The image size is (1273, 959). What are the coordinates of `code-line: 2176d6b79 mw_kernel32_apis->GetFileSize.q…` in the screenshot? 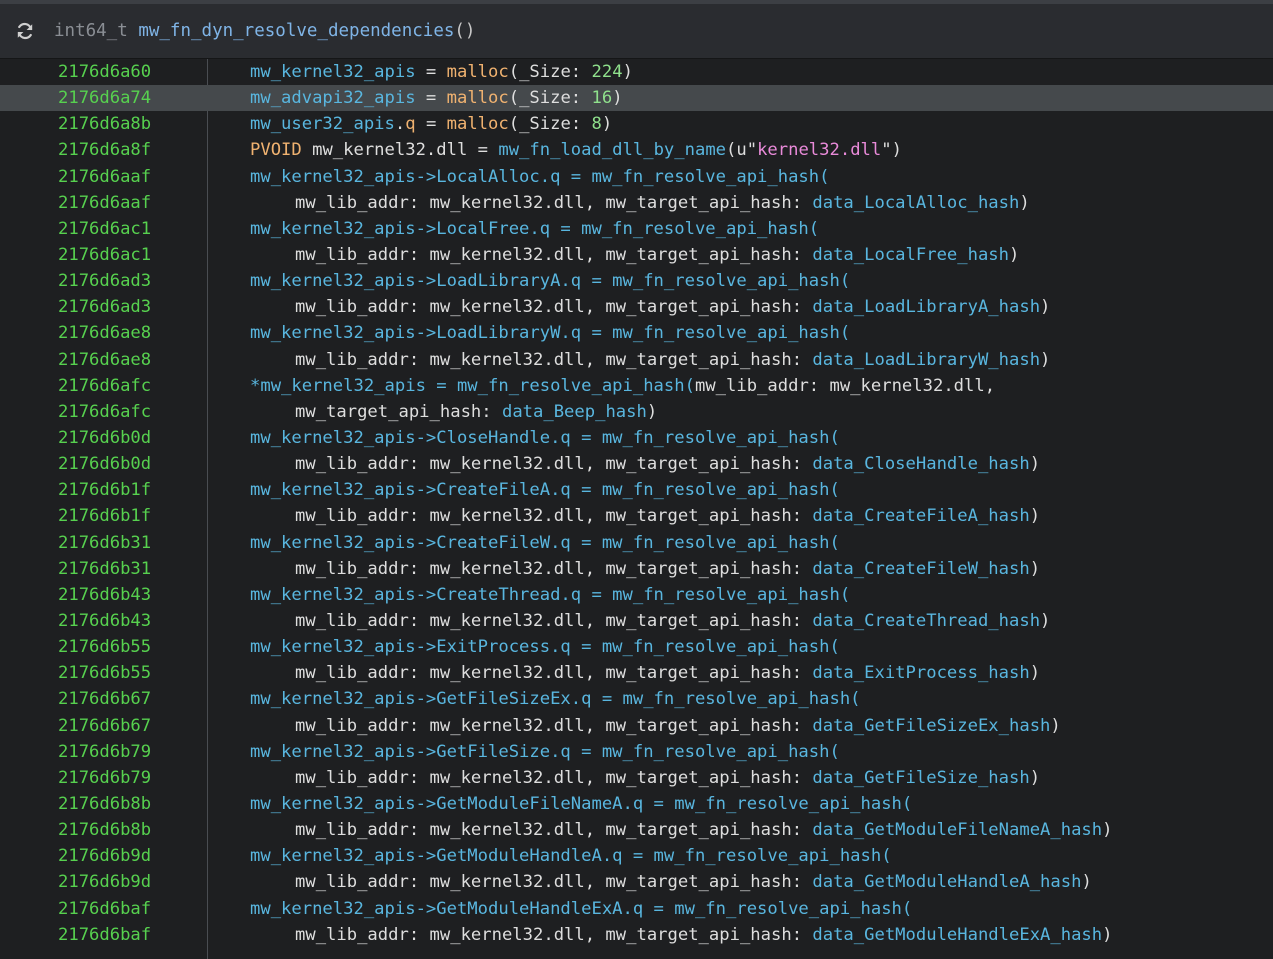 It's located at (636, 752).